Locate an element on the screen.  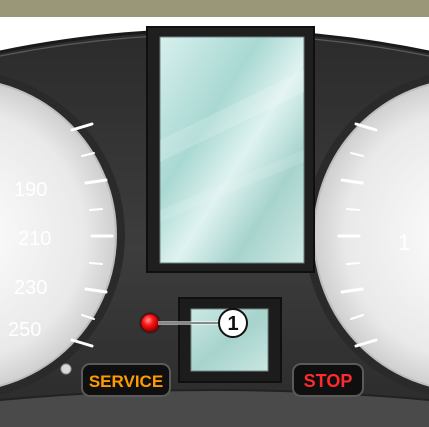
stop-indicator: STOP is located at coordinates (328, 380).